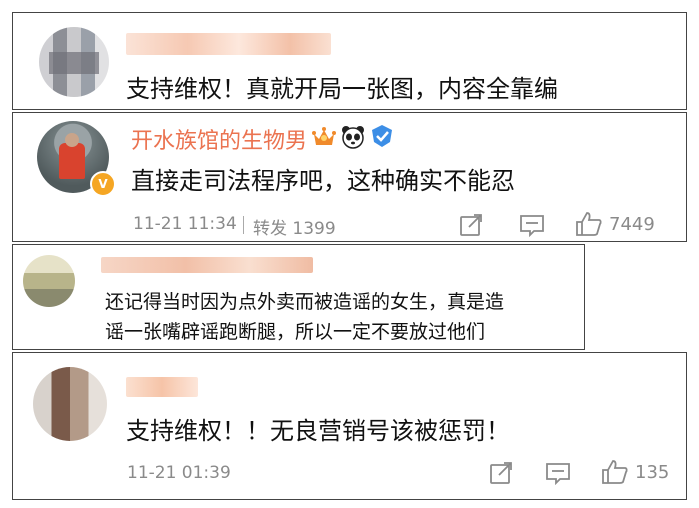 This screenshot has height=508, width=699. What do you see at coordinates (324, 139) in the screenshot?
I see `crown-icon` at bounding box center [324, 139].